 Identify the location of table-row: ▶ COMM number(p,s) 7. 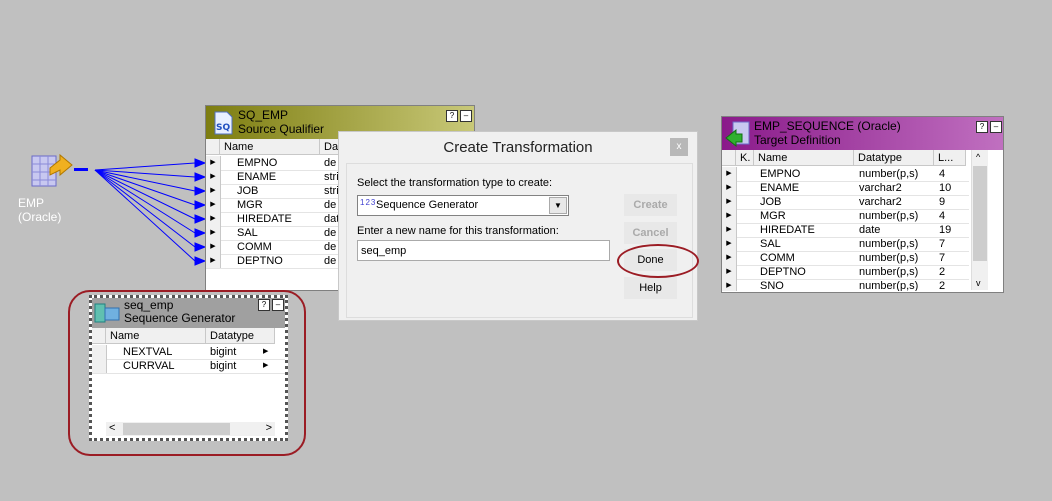
(845, 258).